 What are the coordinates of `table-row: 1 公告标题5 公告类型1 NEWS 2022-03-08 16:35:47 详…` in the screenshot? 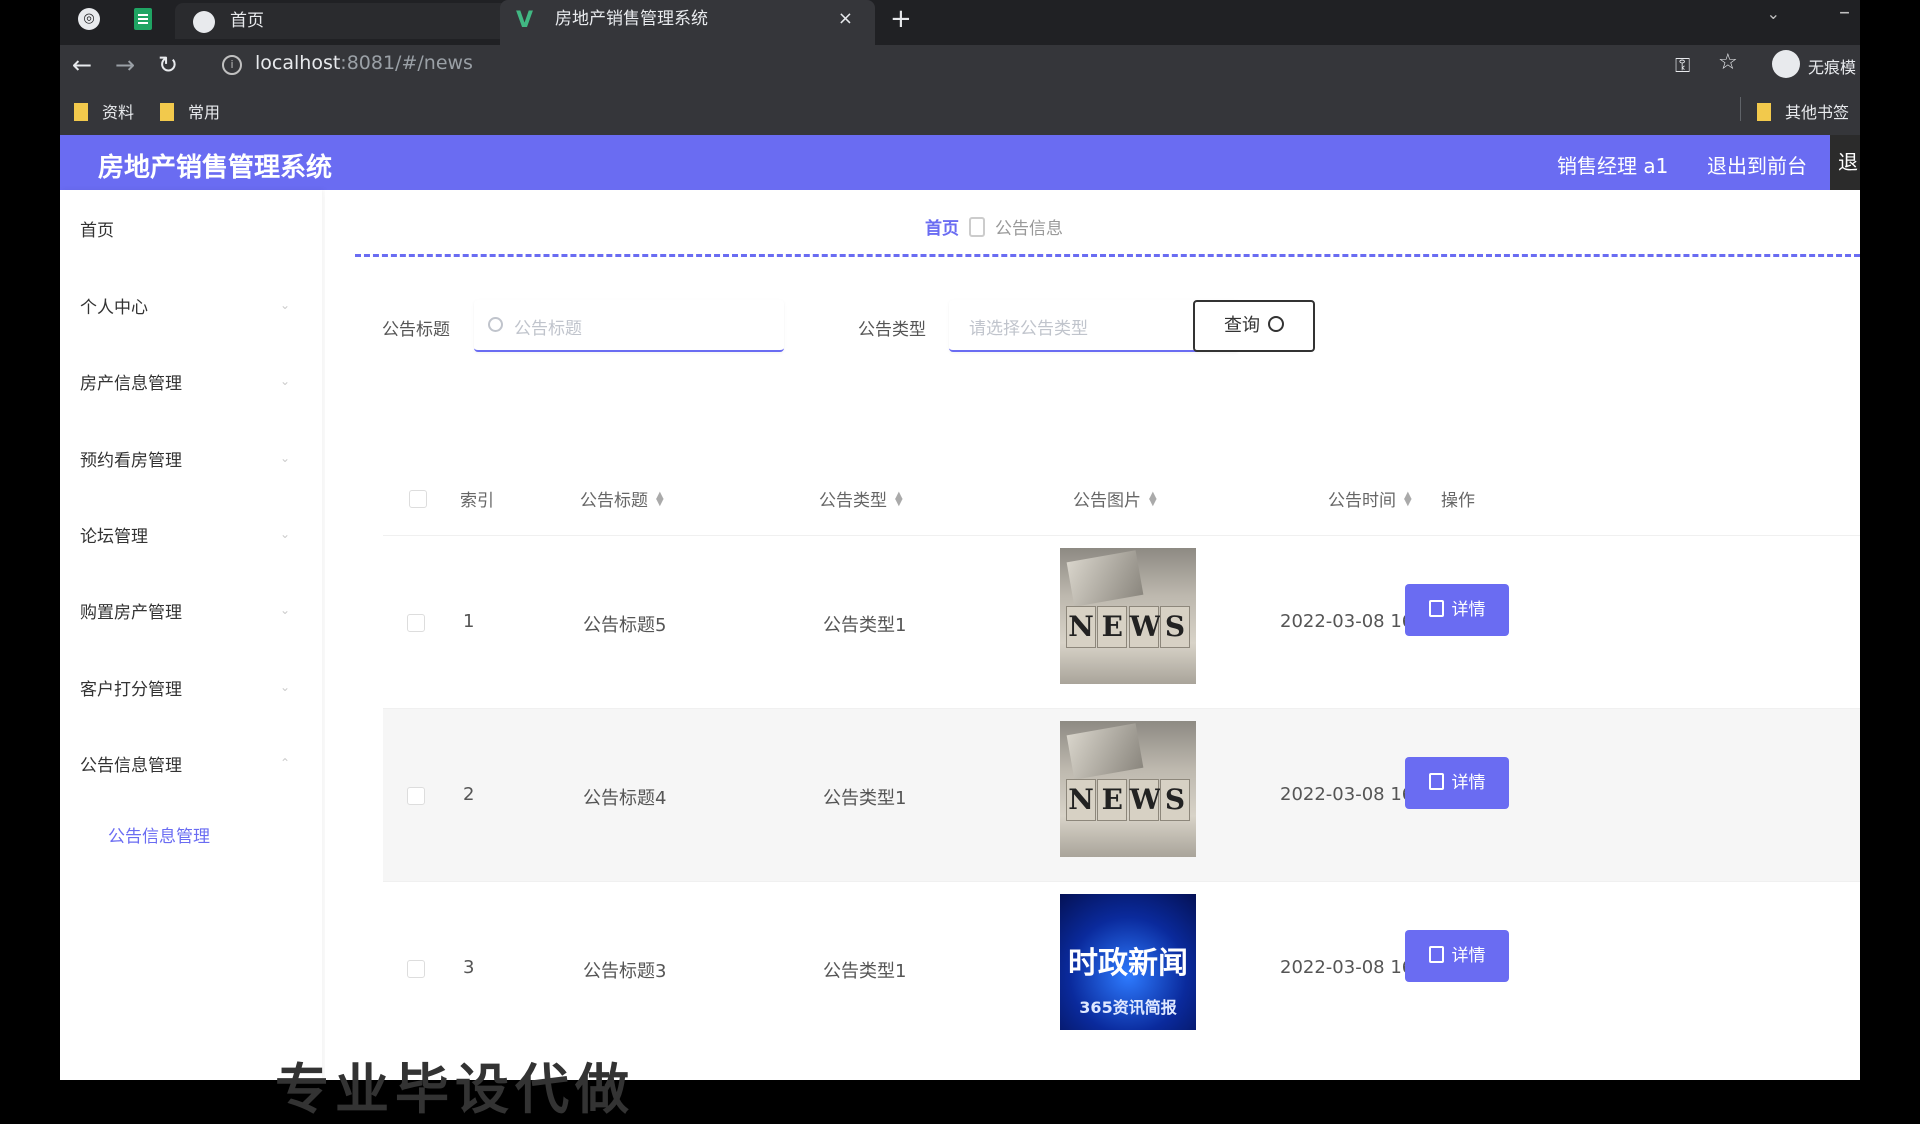 It's located at (1121, 622).